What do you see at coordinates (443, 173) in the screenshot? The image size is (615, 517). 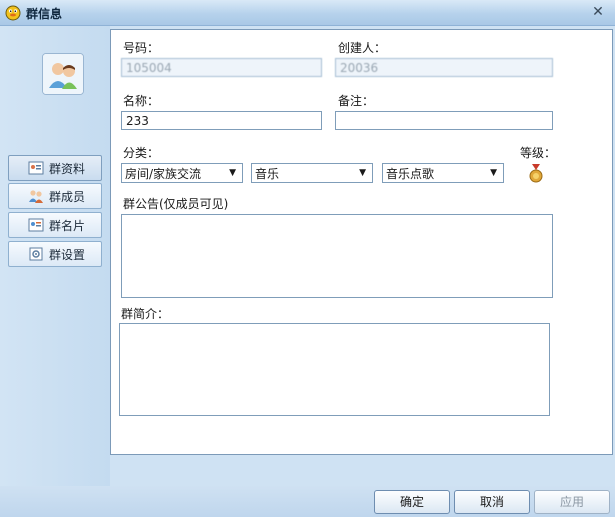 I see `category-select-3: 音乐点歌 ▼` at bounding box center [443, 173].